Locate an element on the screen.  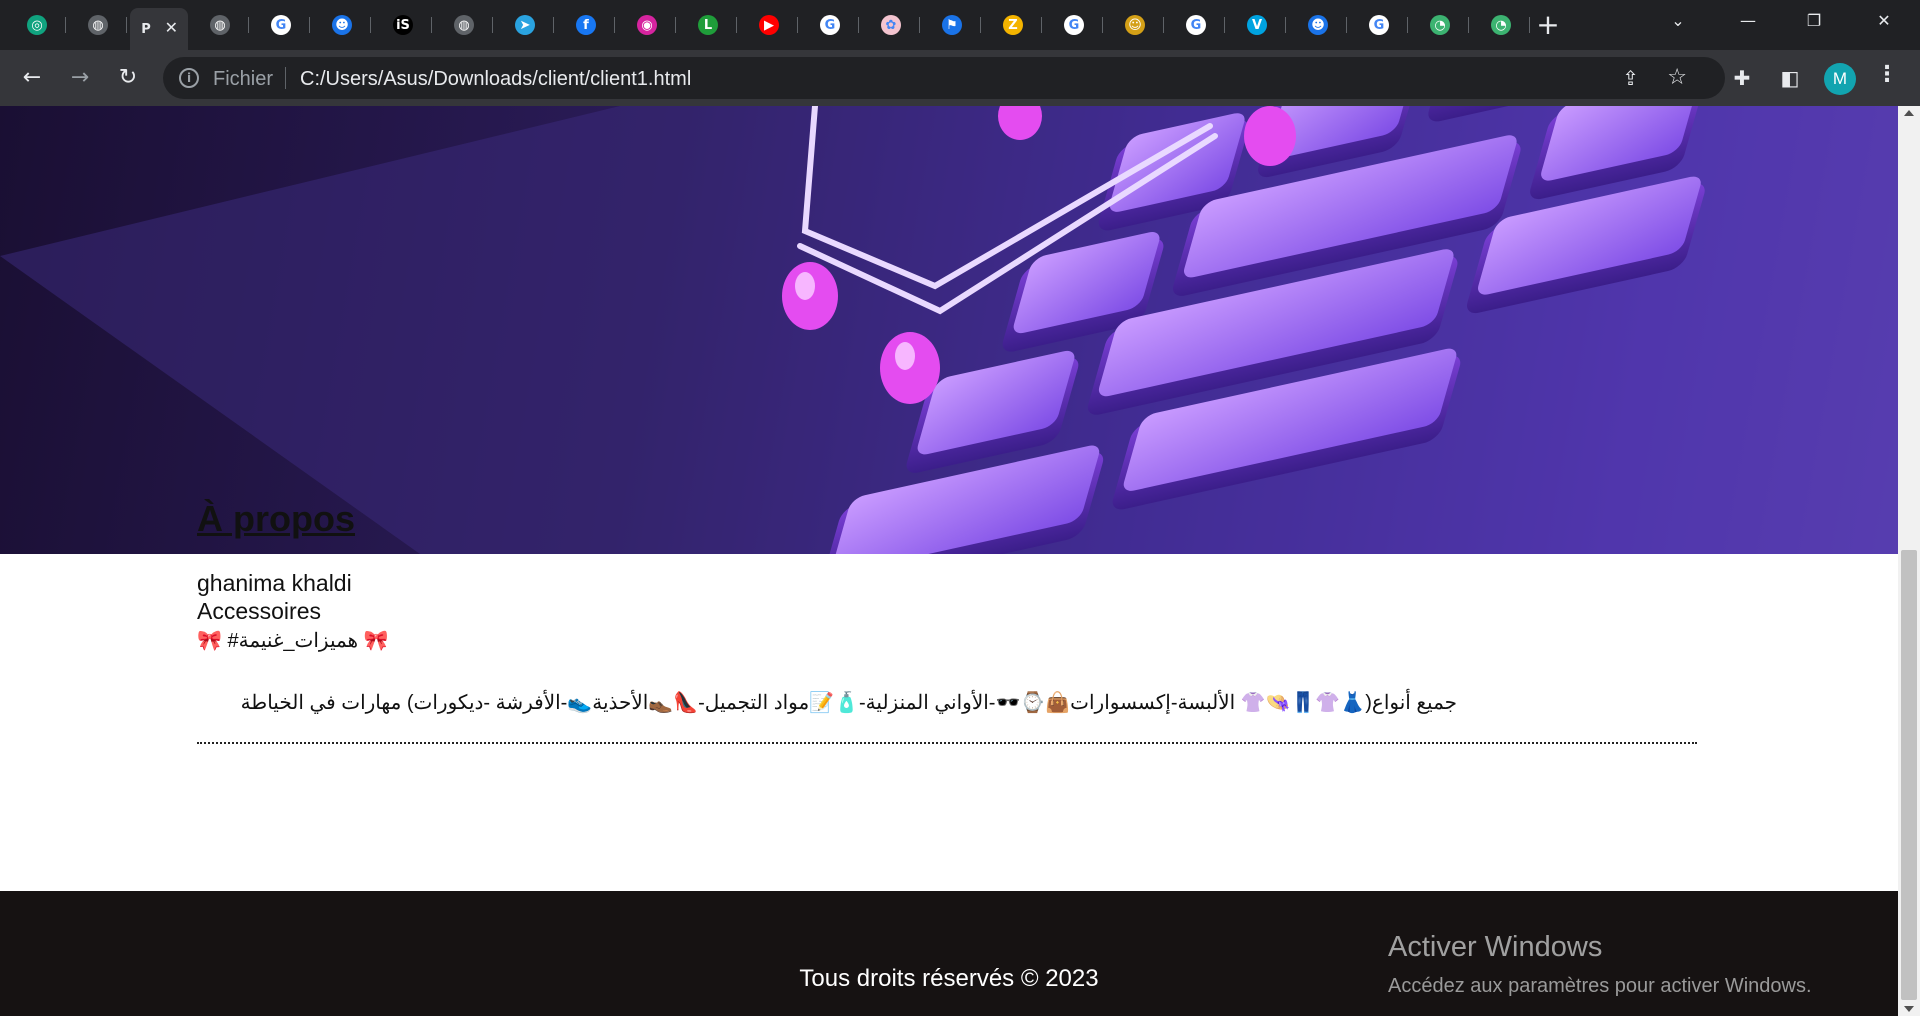
forward-button: → is located at coordinates (80, 78).